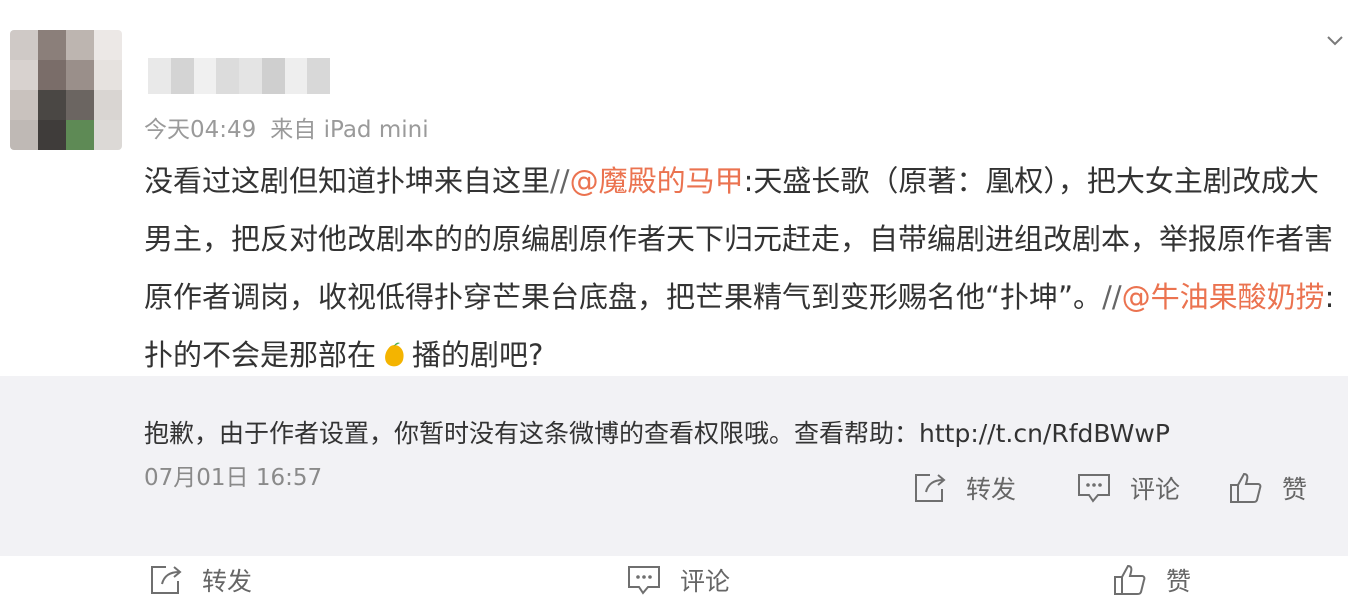  Describe the element at coordinates (394, 354) in the screenshot. I see `mango-emoji-icon` at that location.